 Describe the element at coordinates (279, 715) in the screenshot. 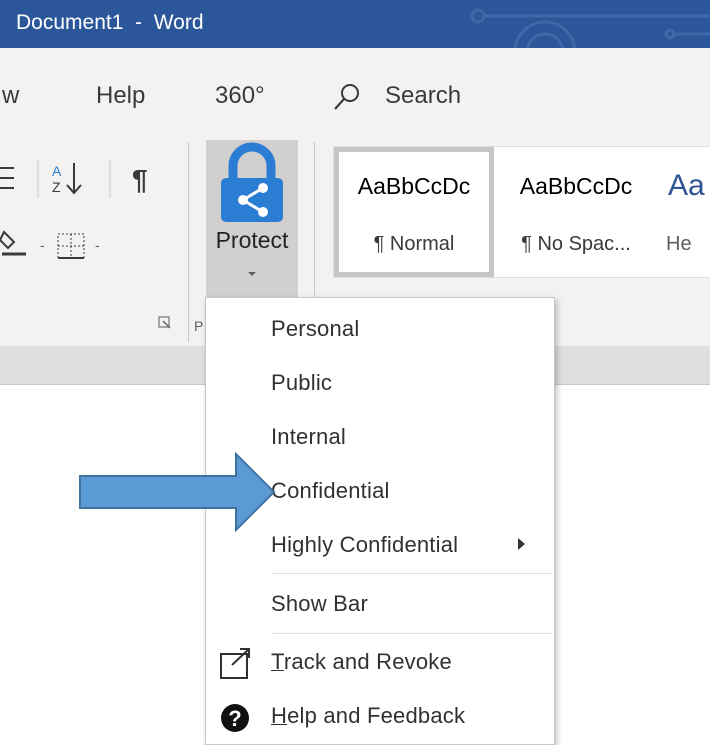

I see `access-key: H` at that location.